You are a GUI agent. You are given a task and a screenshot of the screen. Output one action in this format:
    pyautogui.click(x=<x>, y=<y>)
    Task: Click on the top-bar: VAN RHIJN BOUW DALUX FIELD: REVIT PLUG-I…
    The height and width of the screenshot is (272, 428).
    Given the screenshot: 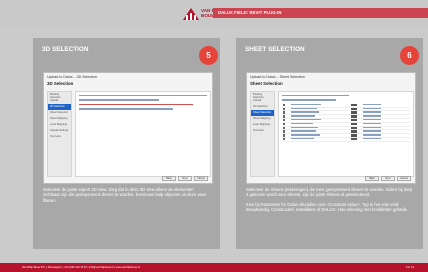 What is the action you would take?
    pyautogui.click(x=214, y=14)
    